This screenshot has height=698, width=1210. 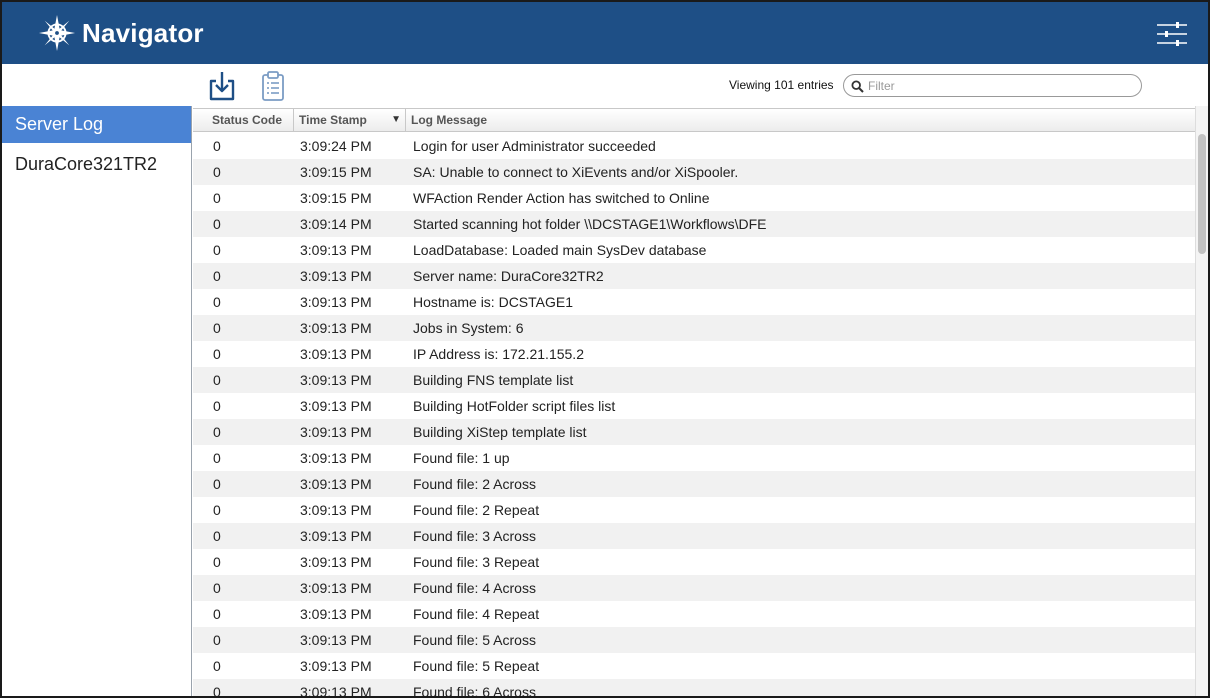 I want to click on search-icon, so click(x=857, y=86).